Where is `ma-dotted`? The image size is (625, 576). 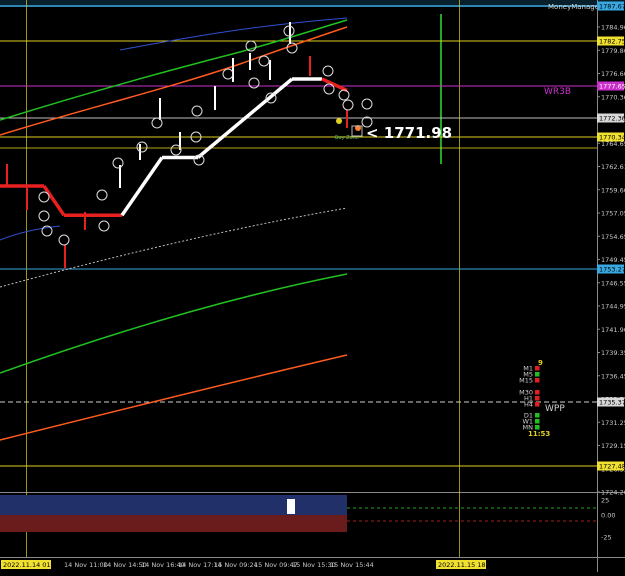
ma-dotted is located at coordinates (174, 247).